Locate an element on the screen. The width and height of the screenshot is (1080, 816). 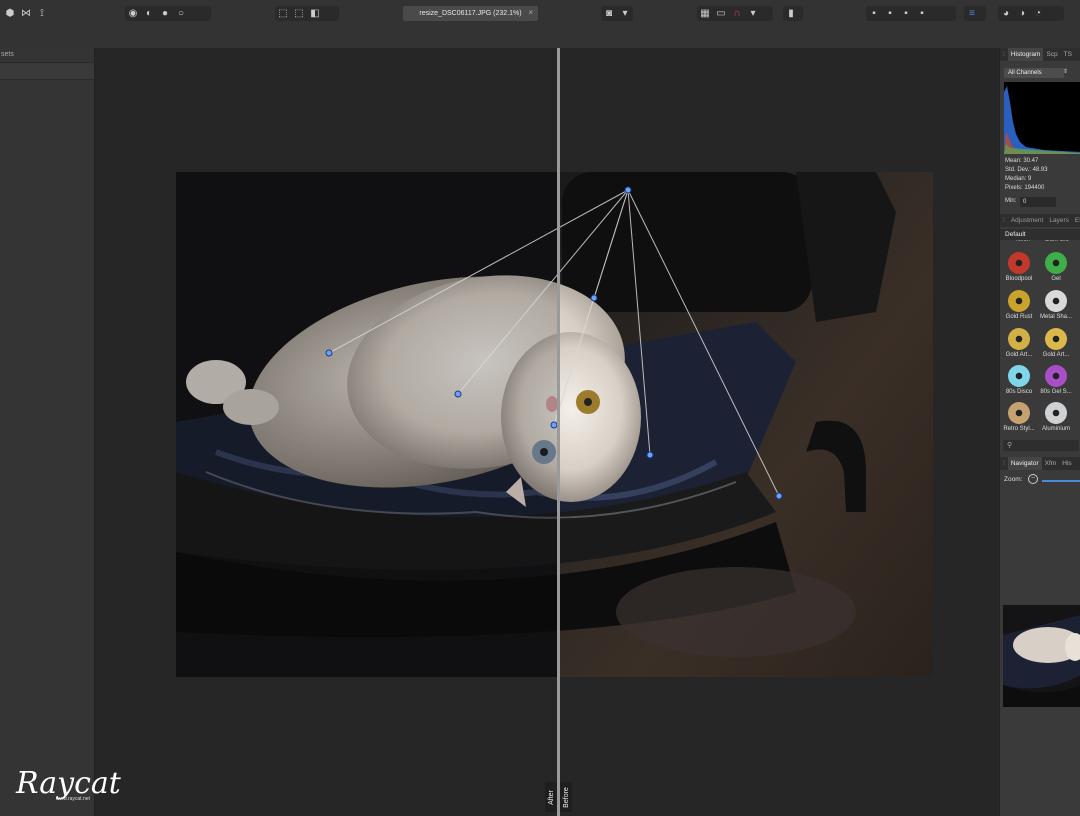
adjustment-tabs: ⁞ Adjustment Layers Ef is located at coordinates (1040, 220).